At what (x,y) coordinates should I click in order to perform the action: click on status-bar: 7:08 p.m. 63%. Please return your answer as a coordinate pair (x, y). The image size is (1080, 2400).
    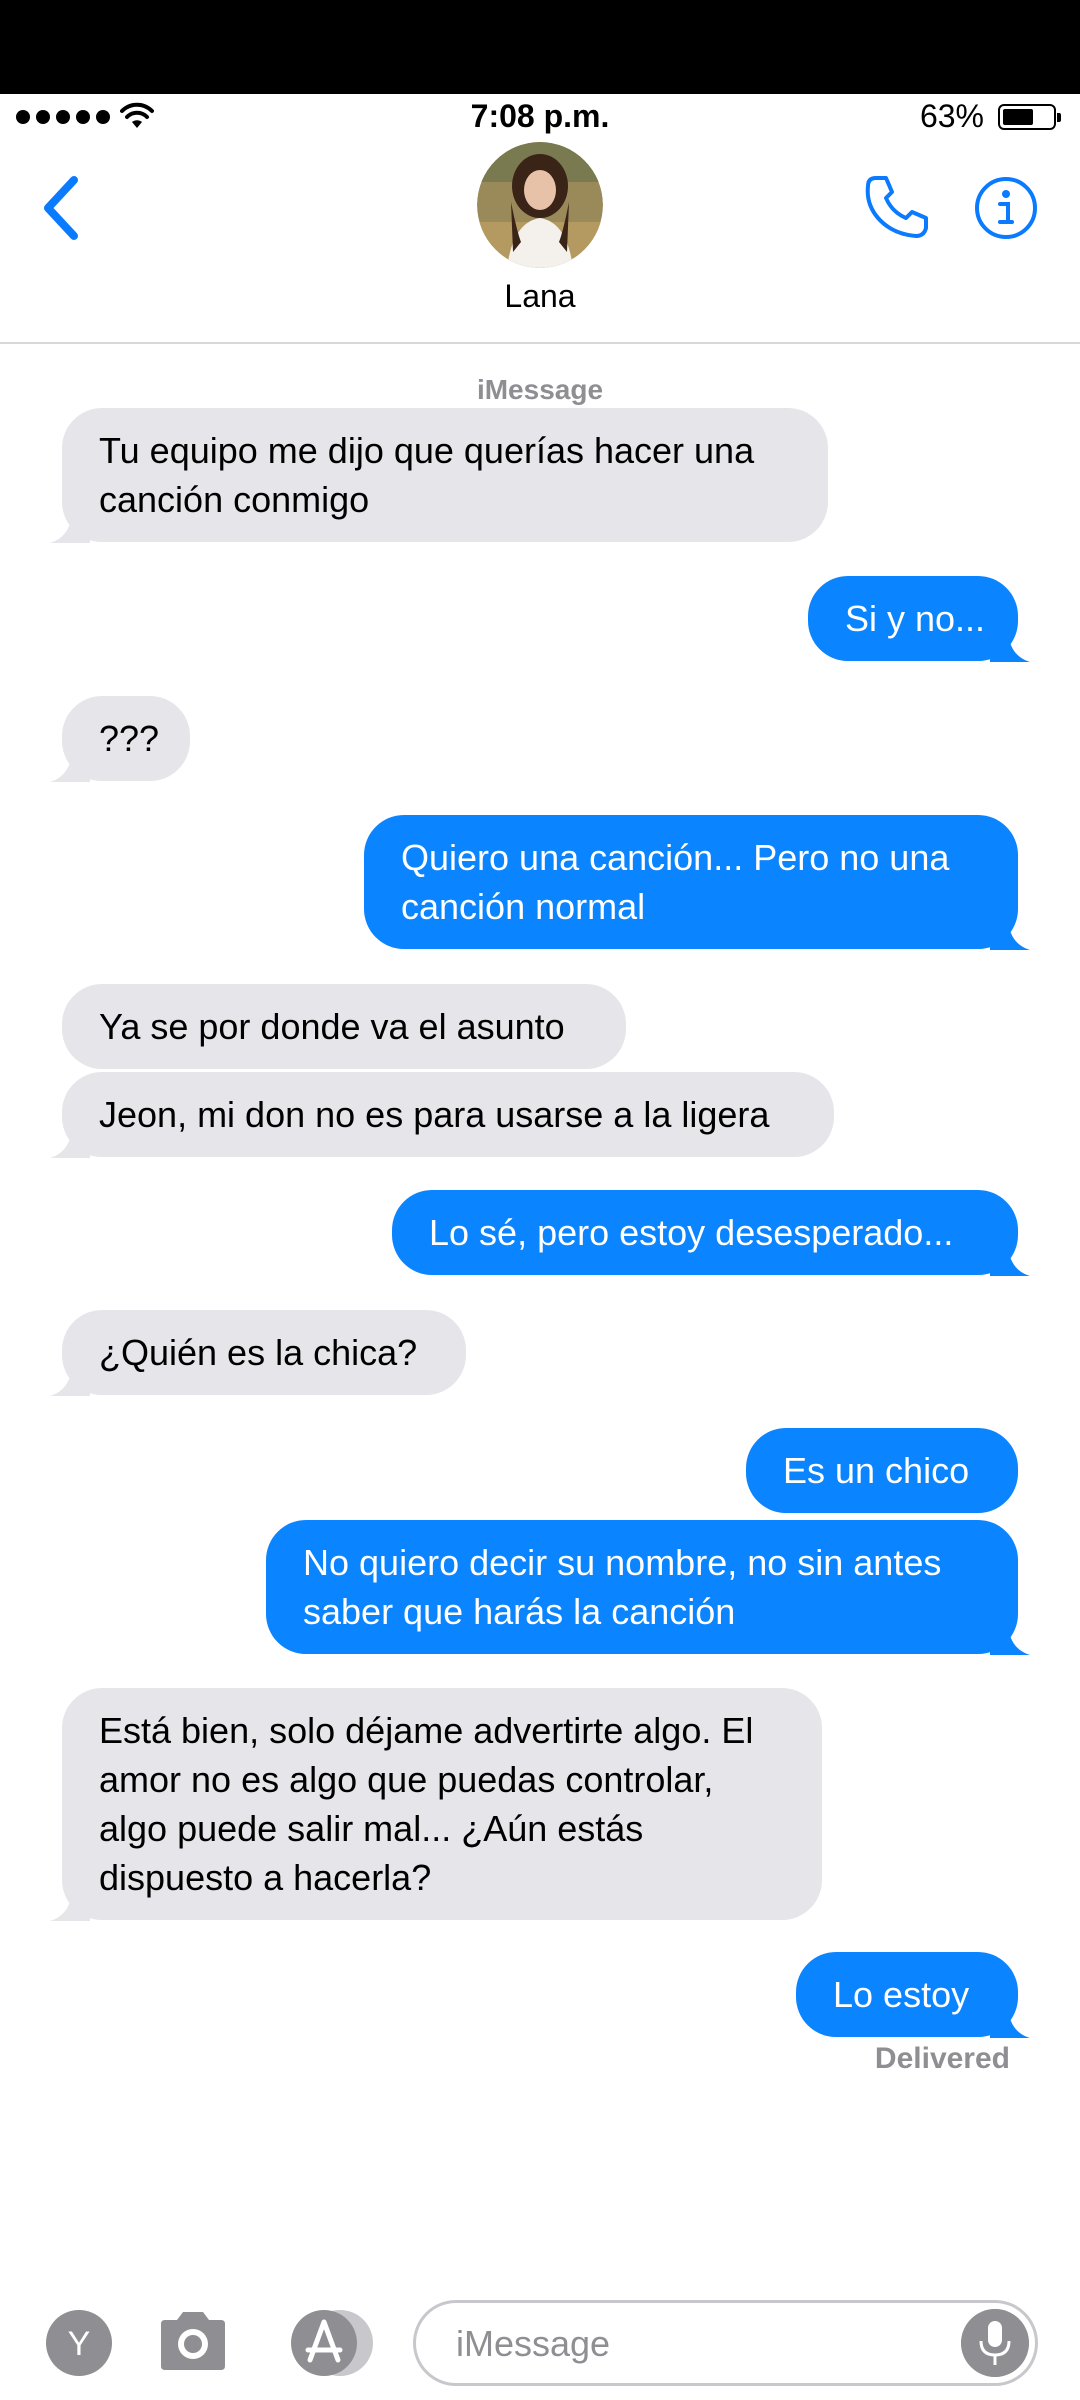
    Looking at the image, I should click on (540, 118).